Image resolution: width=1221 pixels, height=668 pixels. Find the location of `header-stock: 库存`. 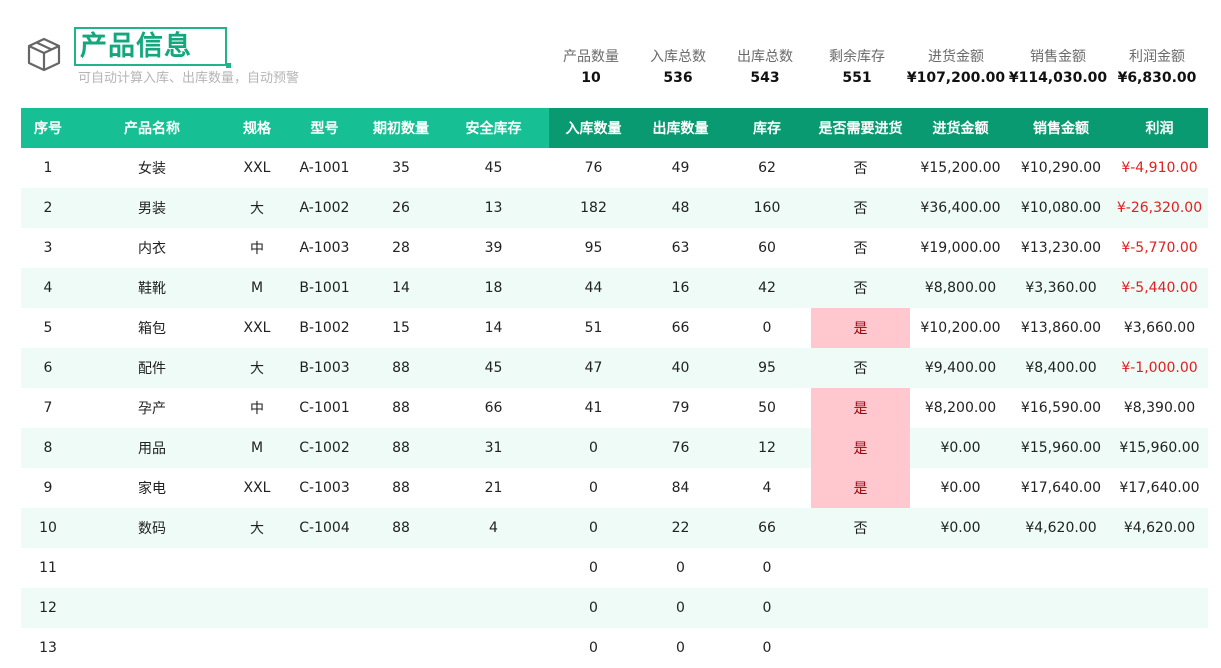

header-stock: 库存 is located at coordinates (767, 128).